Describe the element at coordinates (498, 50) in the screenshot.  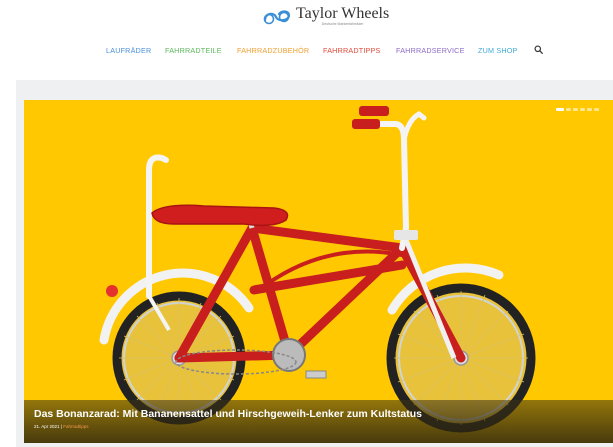
I see `nav-item-zum-shop: ZUM SHOP` at that location.